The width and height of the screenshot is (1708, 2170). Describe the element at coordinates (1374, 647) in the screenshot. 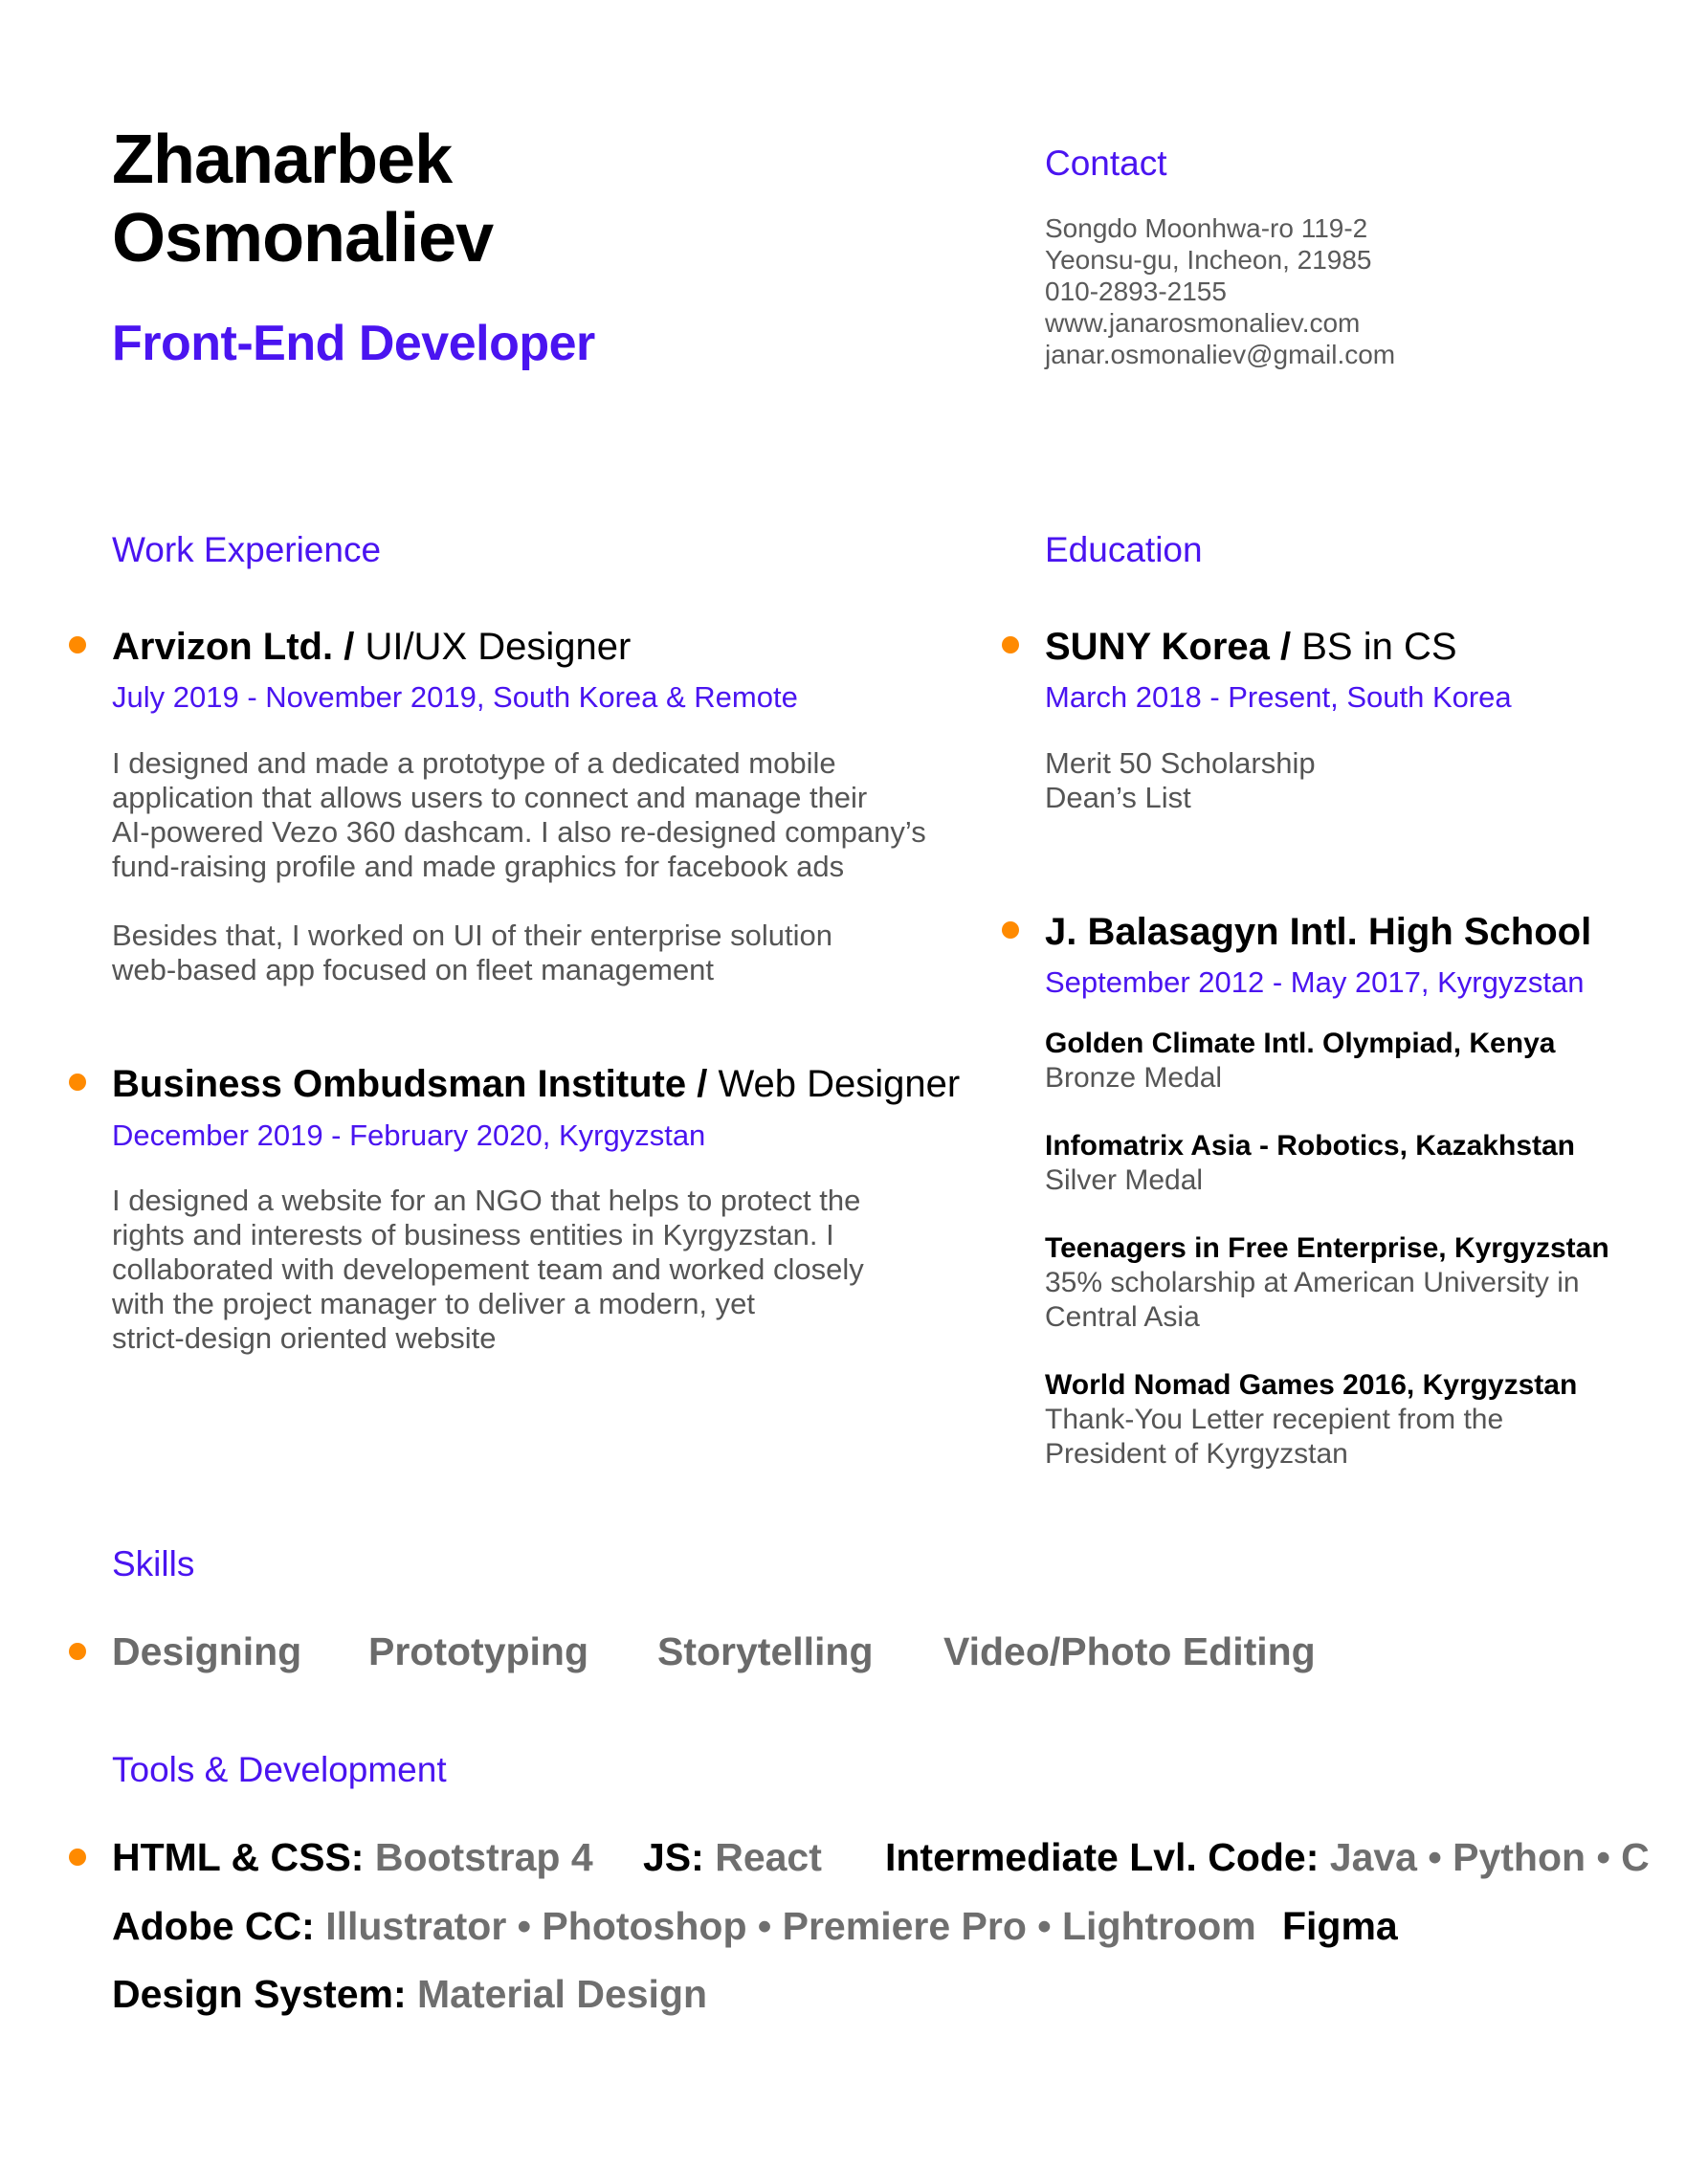

I see `degree: BS in CS` at that location.